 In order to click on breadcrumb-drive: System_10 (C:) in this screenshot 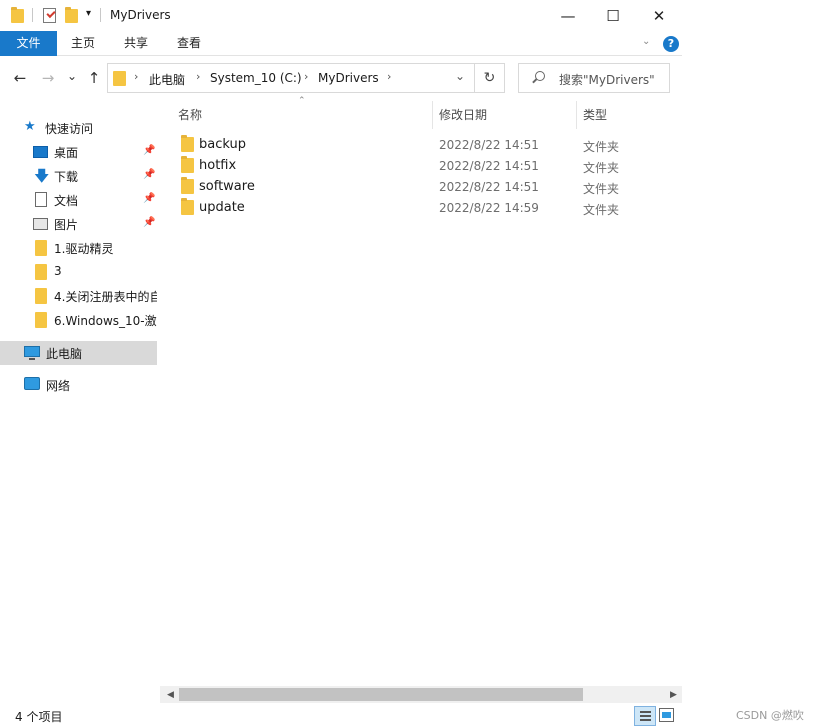, I will do `click(256, 78)`.